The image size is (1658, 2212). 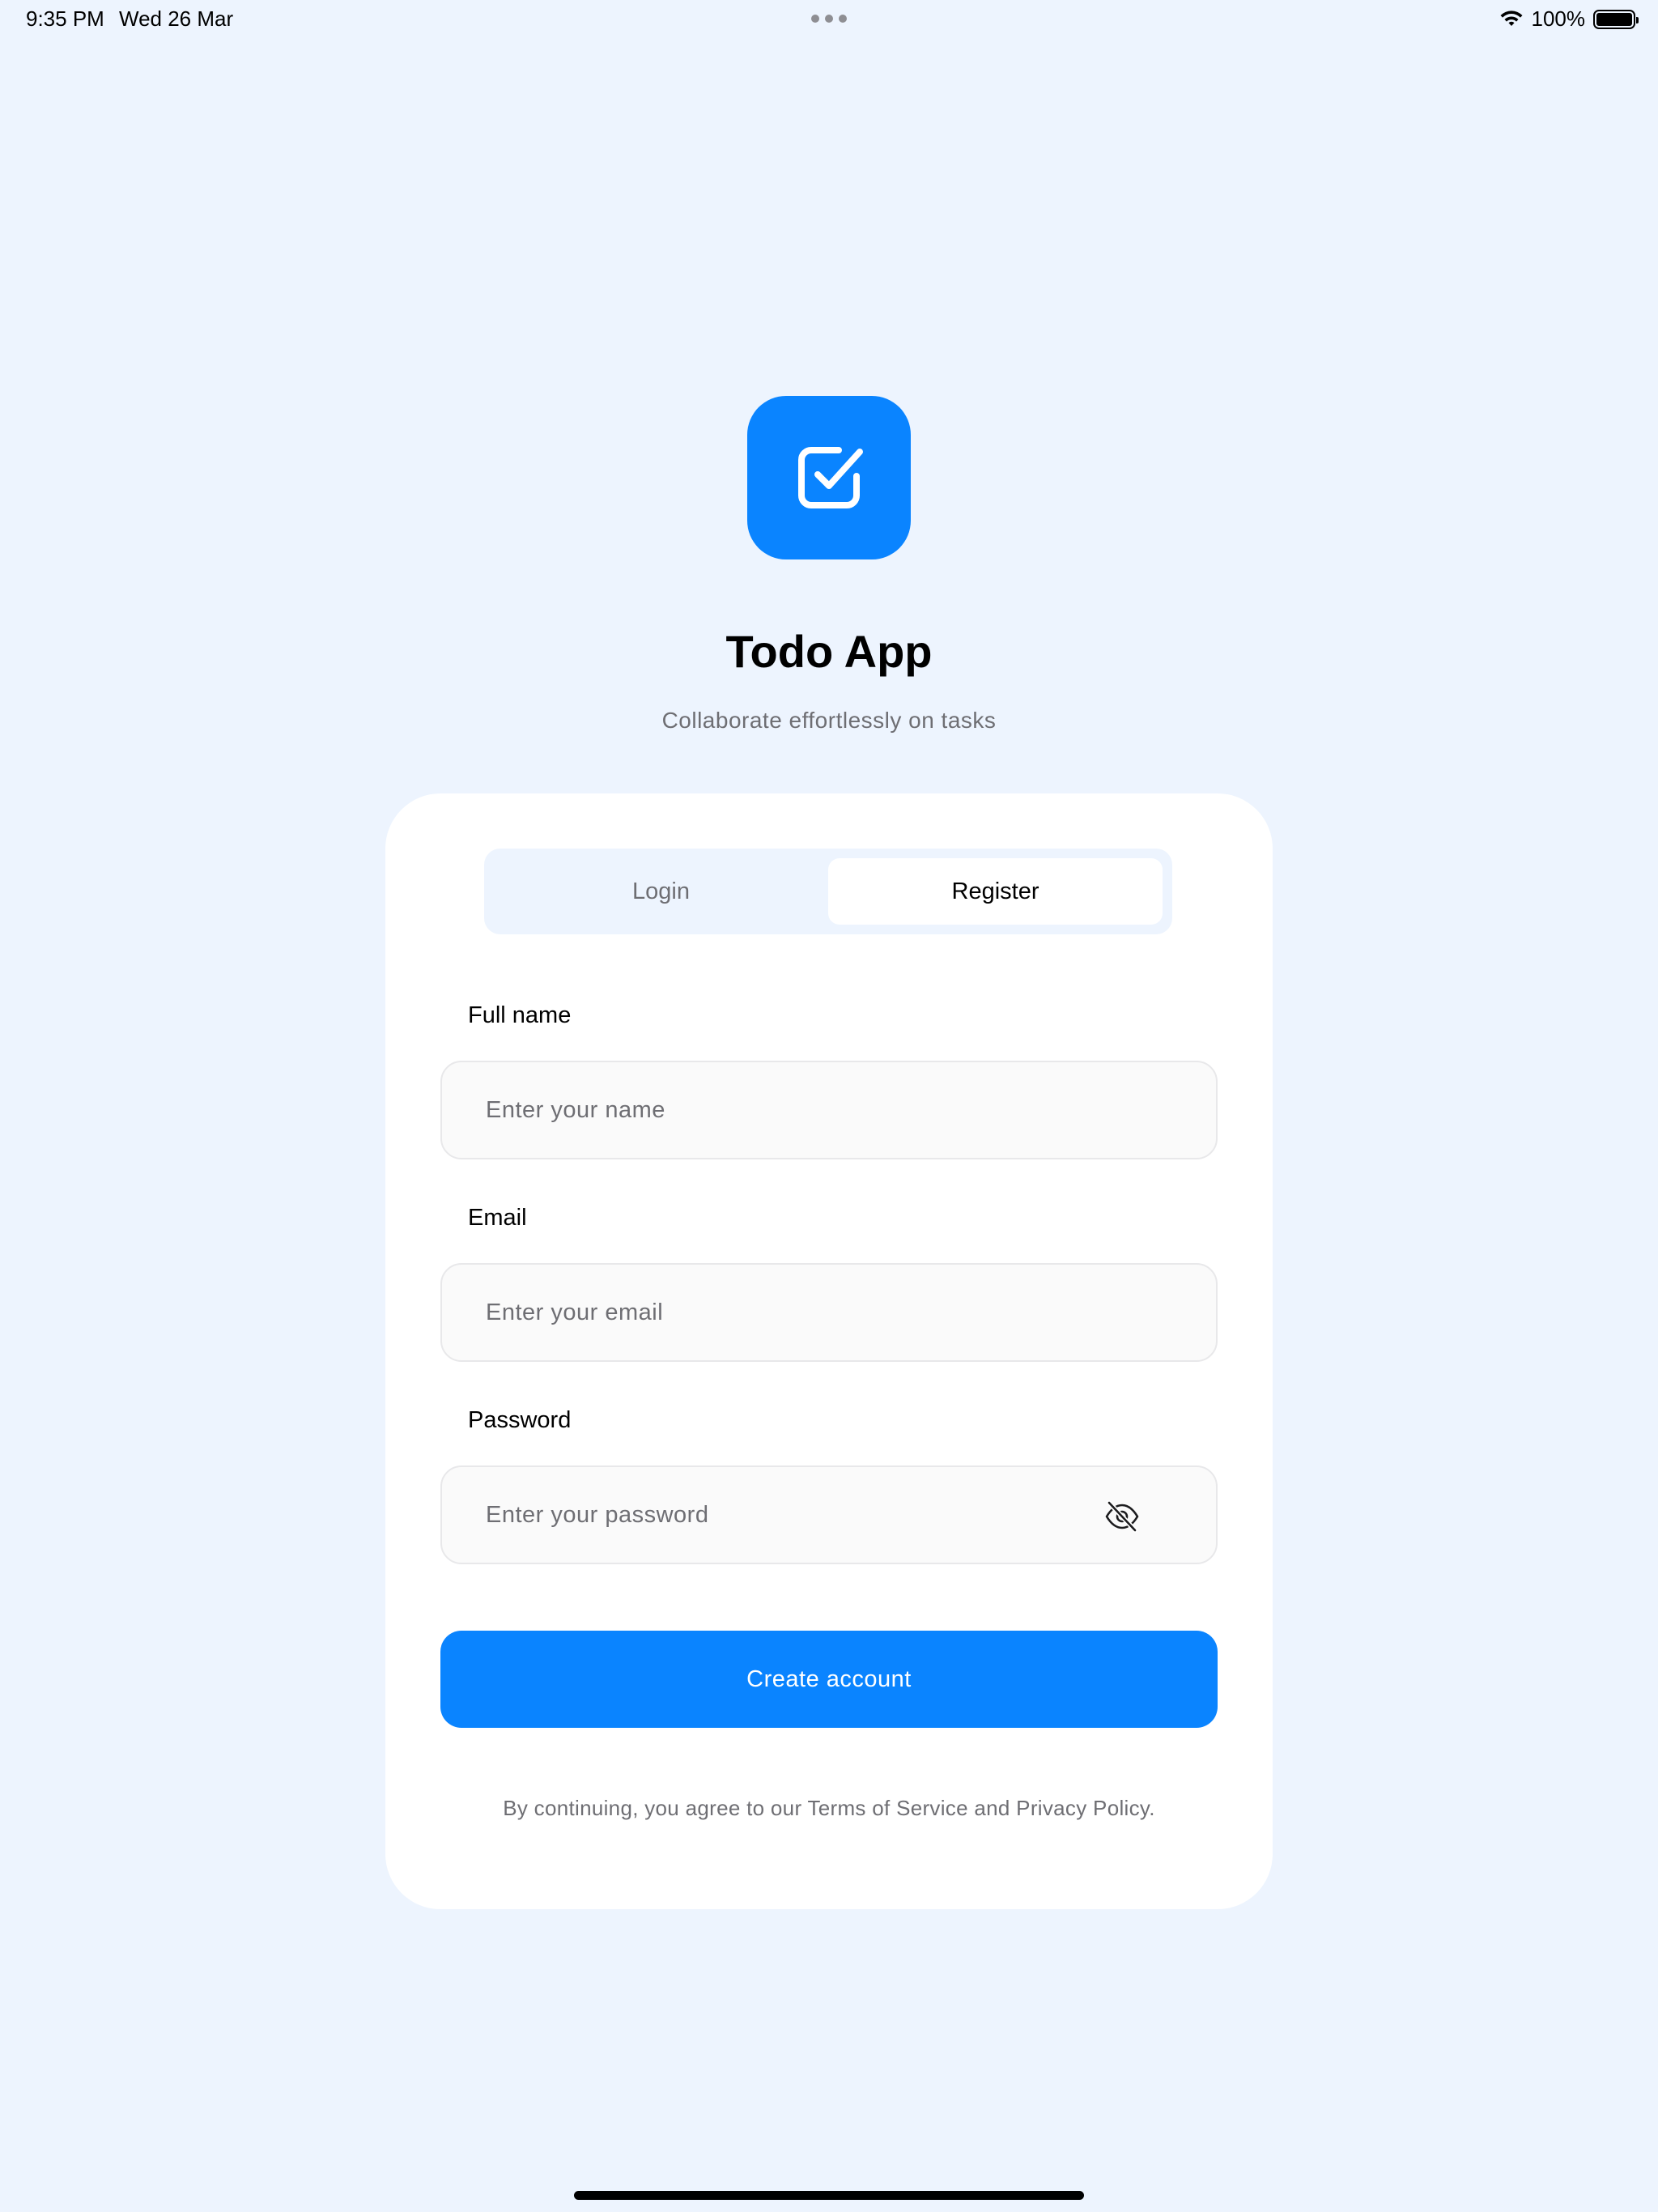 What do you see at coordinates (520, 1420) in the screenshot?
I see `password-label: Password` at bounding box center [520, 1420].